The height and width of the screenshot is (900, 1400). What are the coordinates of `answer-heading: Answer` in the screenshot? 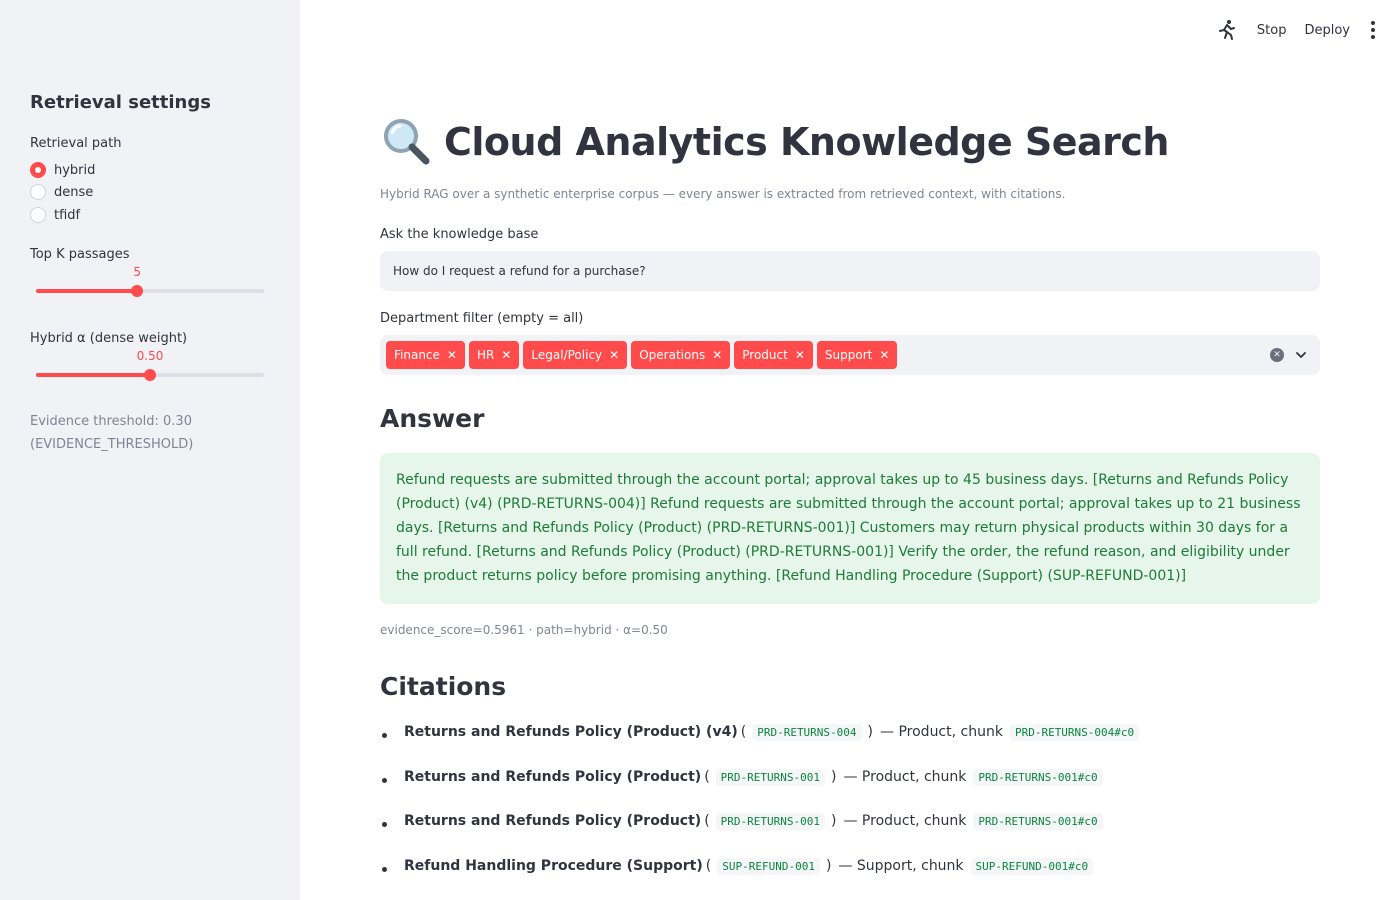 It's located at (432, 418).